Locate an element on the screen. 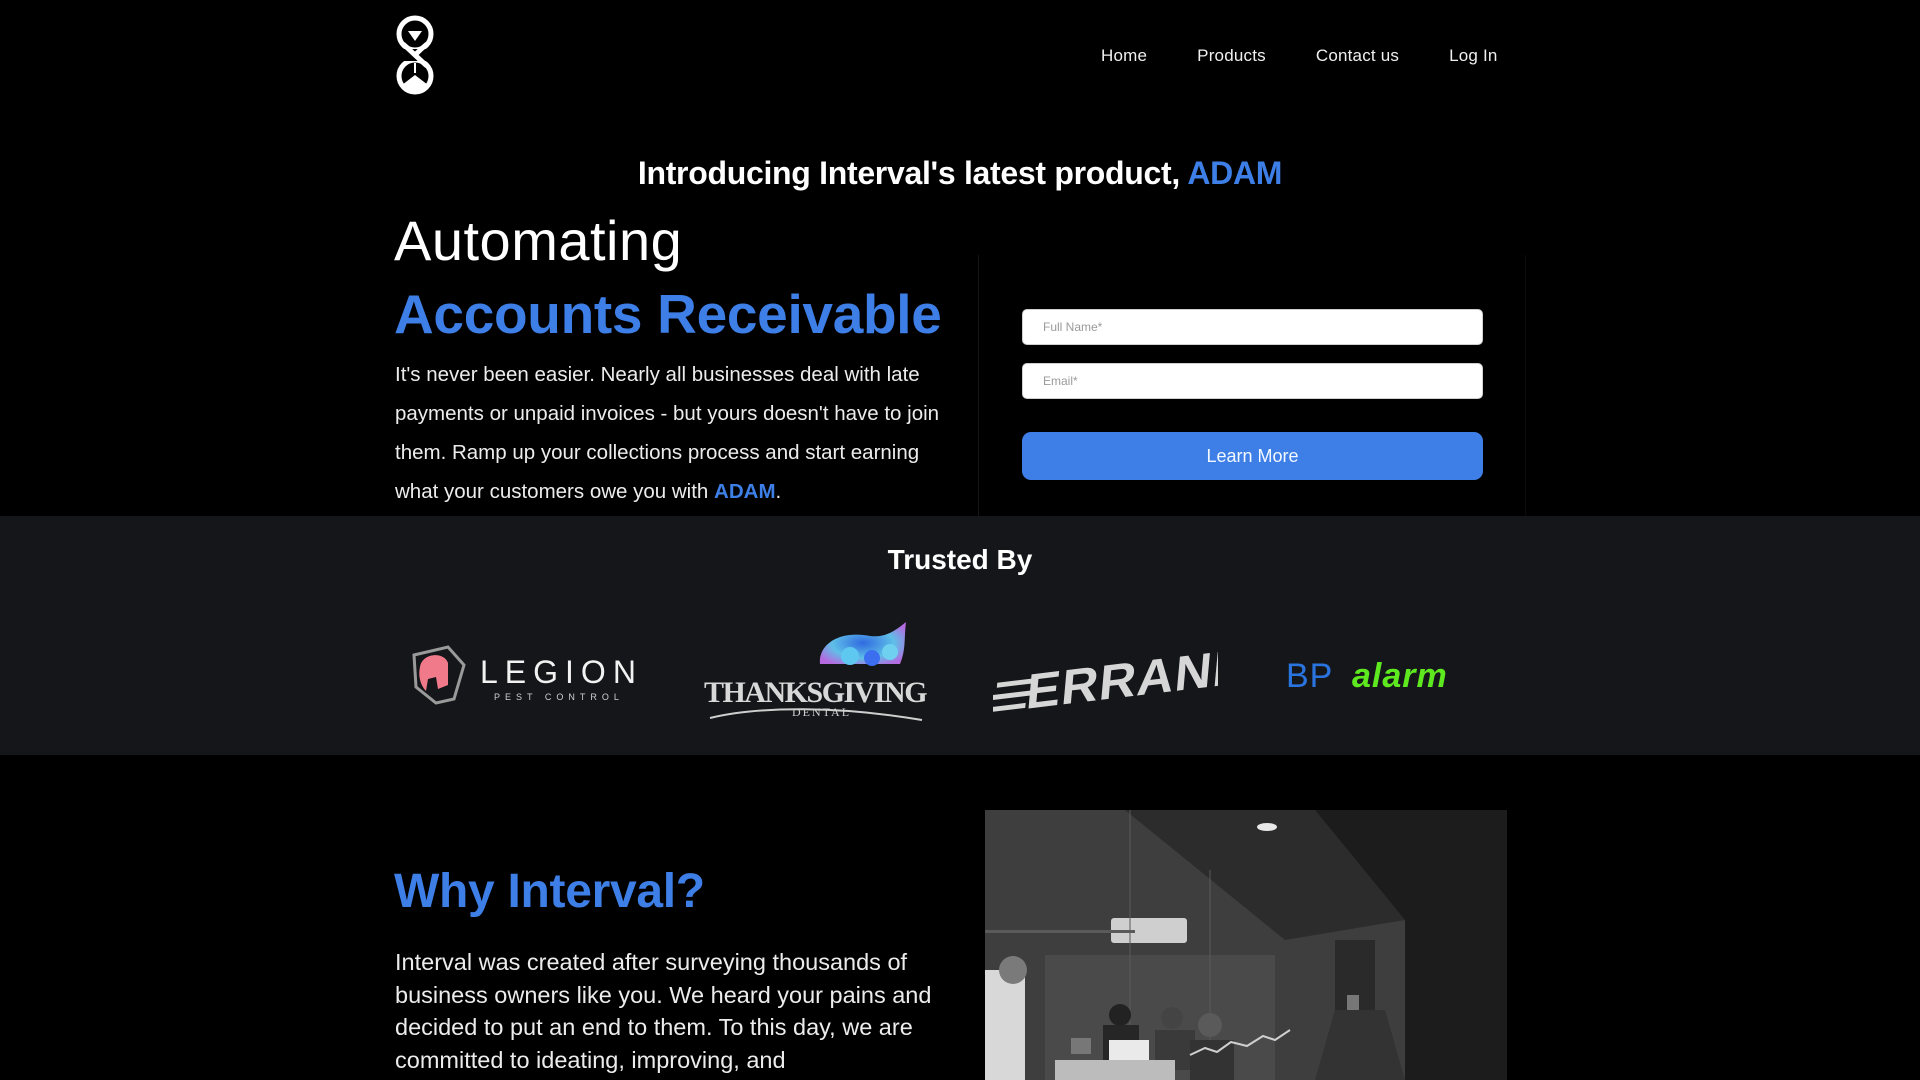 The width and height of the screenshot is (1920, 1080). hero-paragraph-suffix: . is located at coordinates (778, 491).